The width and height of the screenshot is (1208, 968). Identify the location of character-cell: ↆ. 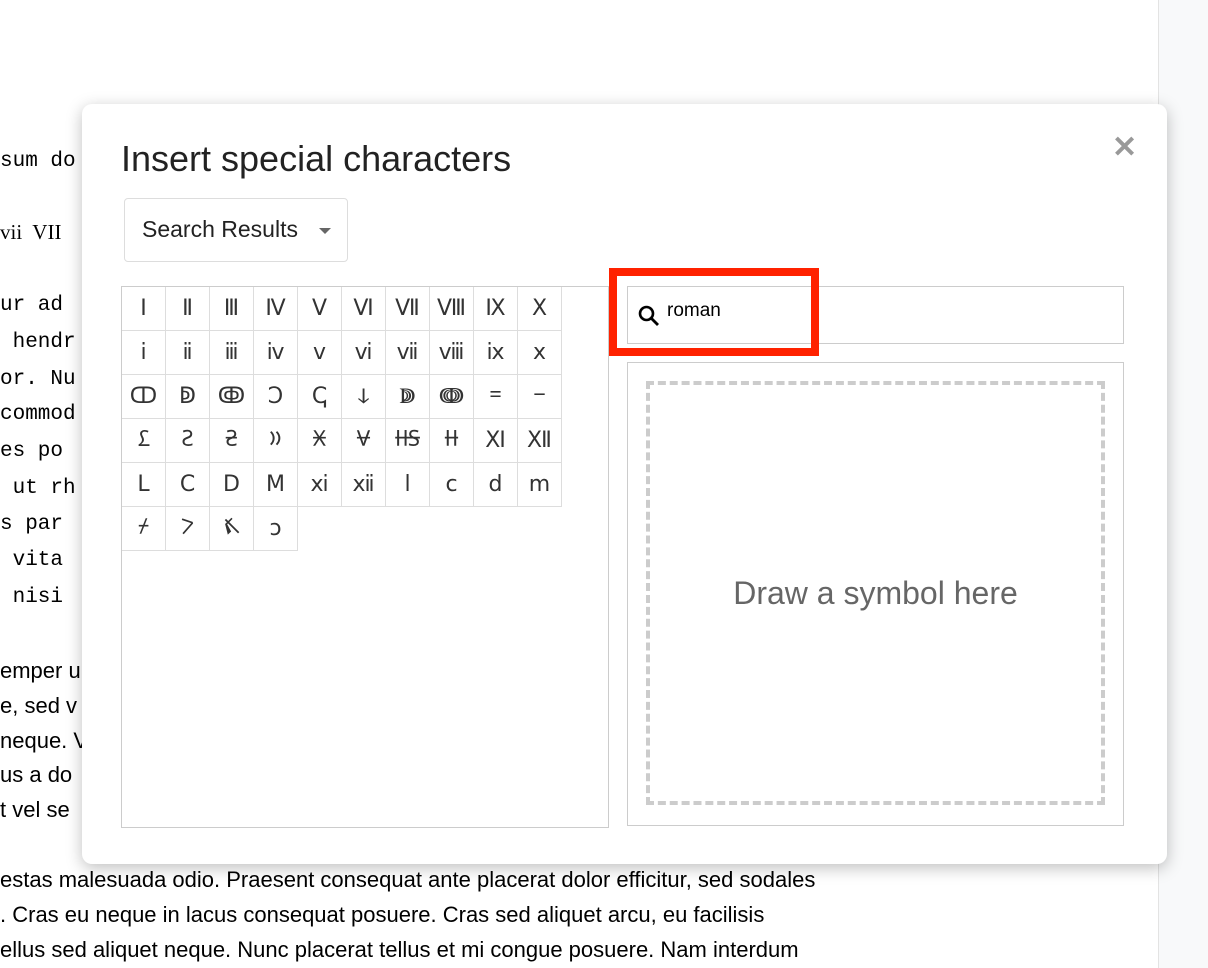
(364, 397).